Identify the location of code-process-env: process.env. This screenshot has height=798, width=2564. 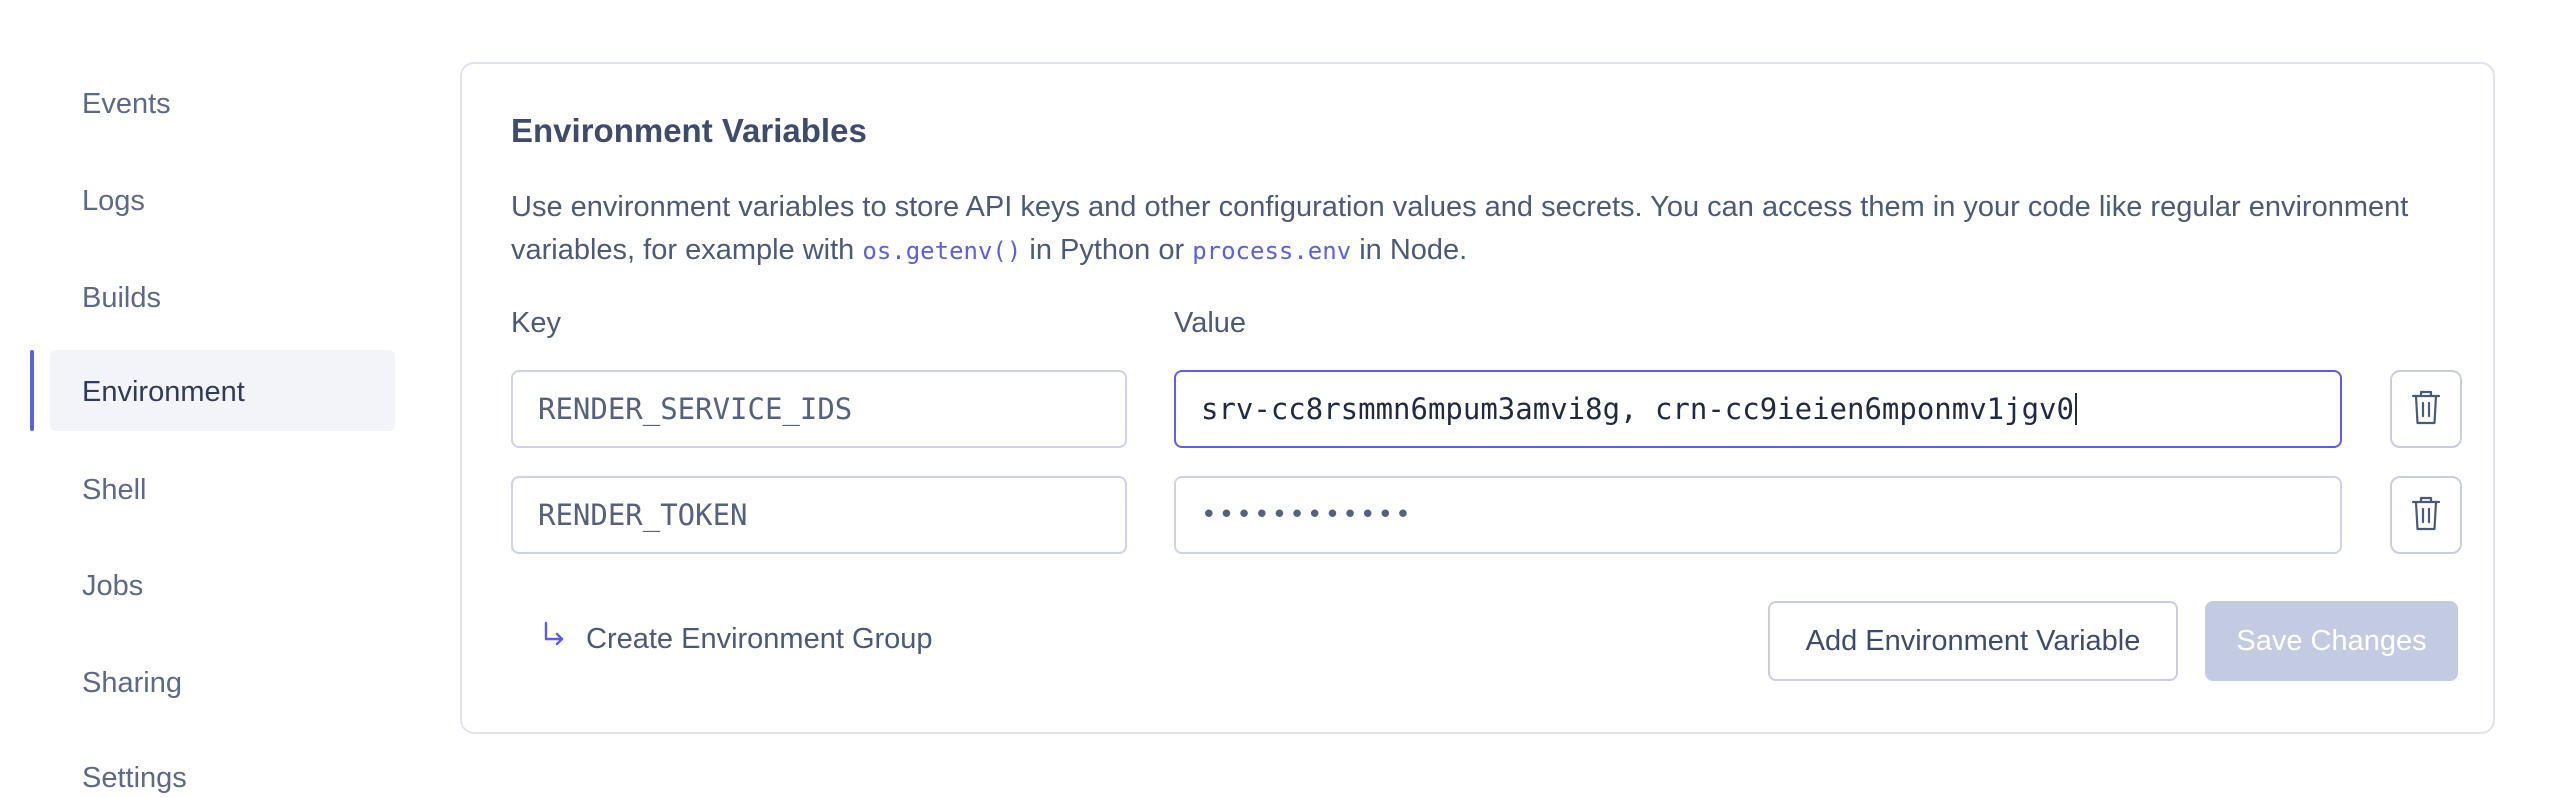
(1272, 251).